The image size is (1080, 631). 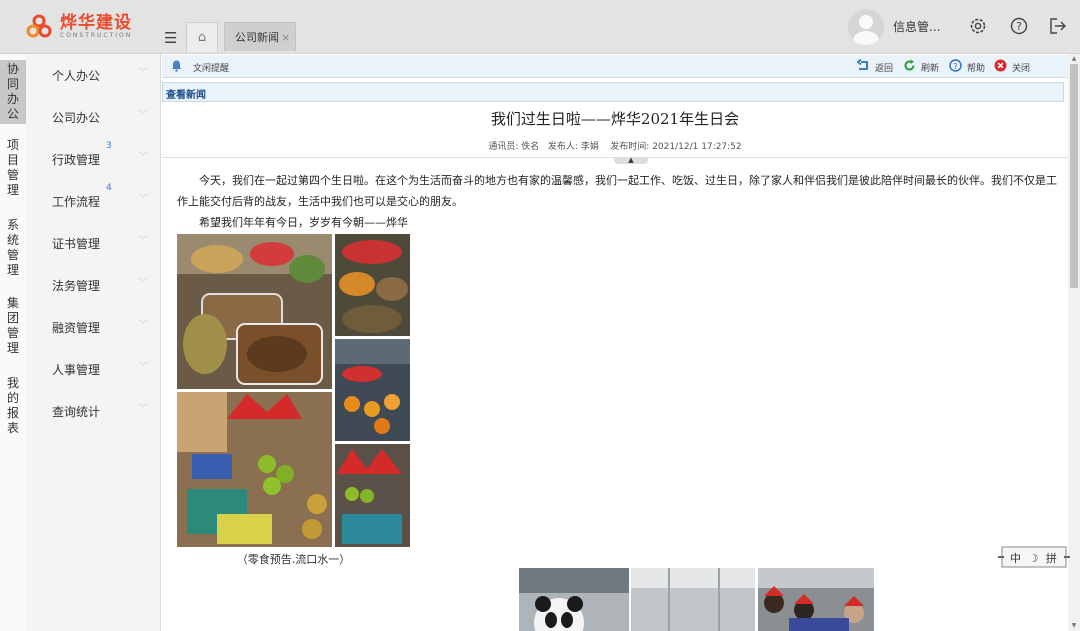 What do you see at coordinates (930, 67) in the screenshot?
I see `refresh-button: 刷新` at bounding box center [930, 67].